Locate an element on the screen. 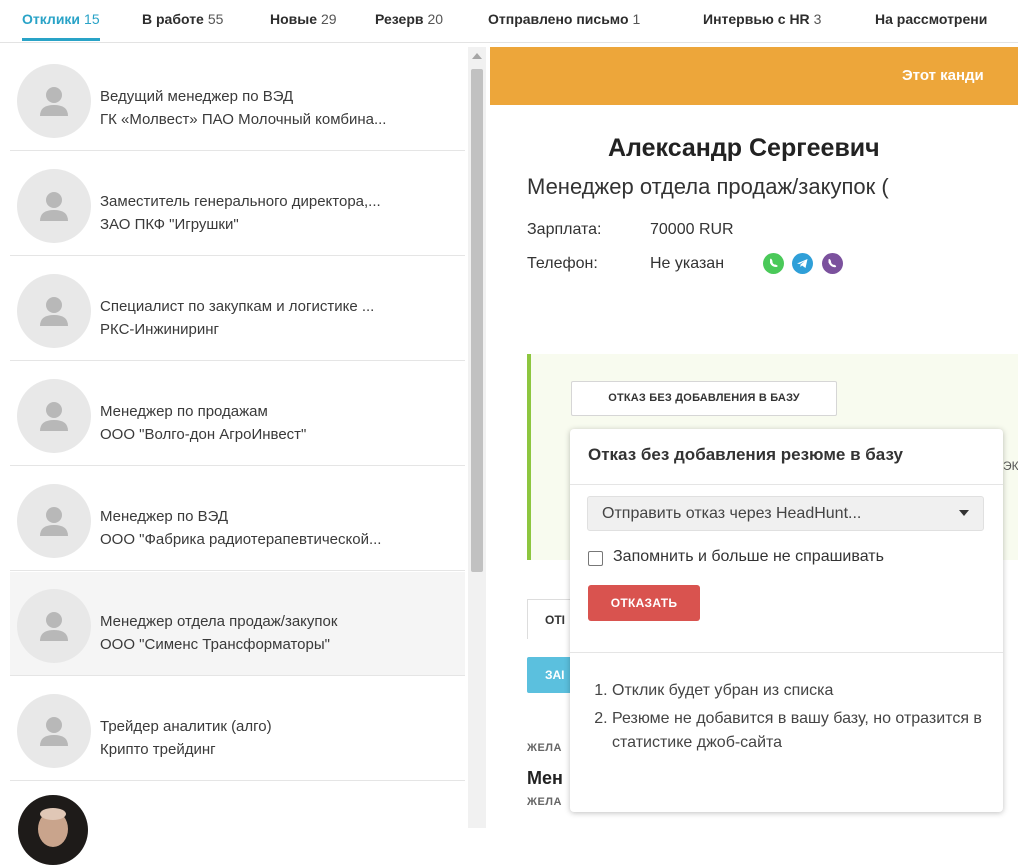 Image resolution: width=1018 pixels, height=865 pixels. scroll-up-icon is located at coordinates (477, 56).